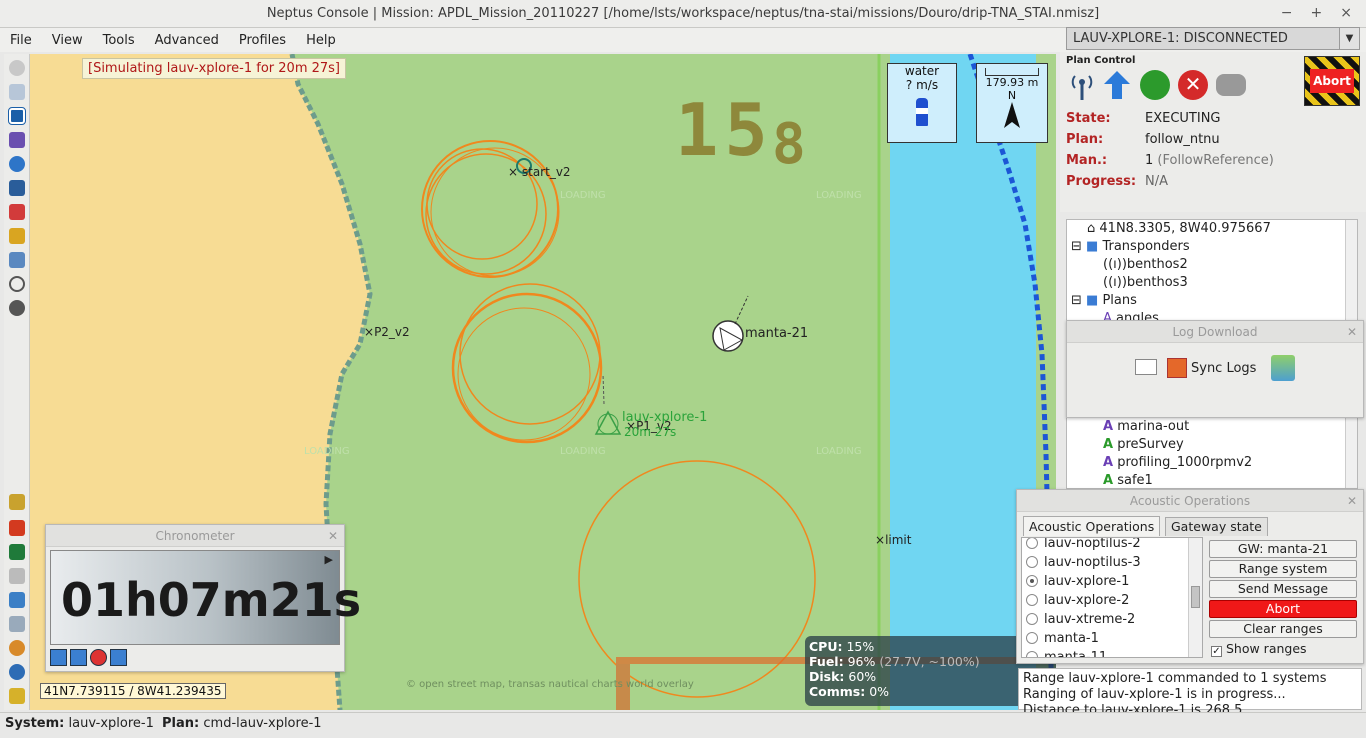 The image size is (1366, 738). I want to click on vehicle-time-label: 20m 27s, so click(650, 432).